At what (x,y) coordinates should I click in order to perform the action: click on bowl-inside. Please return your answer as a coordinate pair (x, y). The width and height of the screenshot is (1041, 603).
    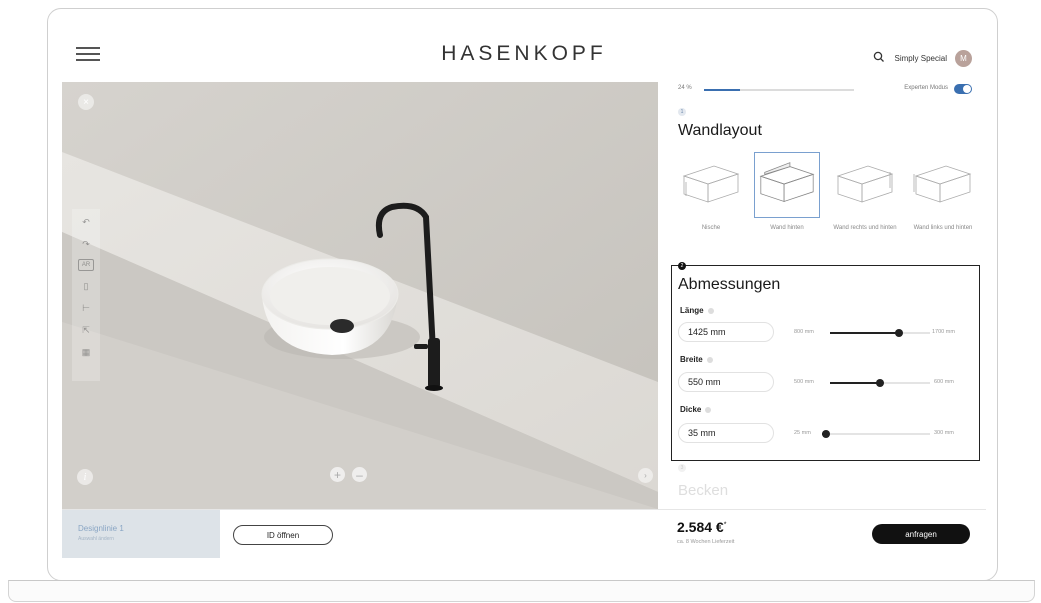
    Looking at the image, I should click on (330, 296).